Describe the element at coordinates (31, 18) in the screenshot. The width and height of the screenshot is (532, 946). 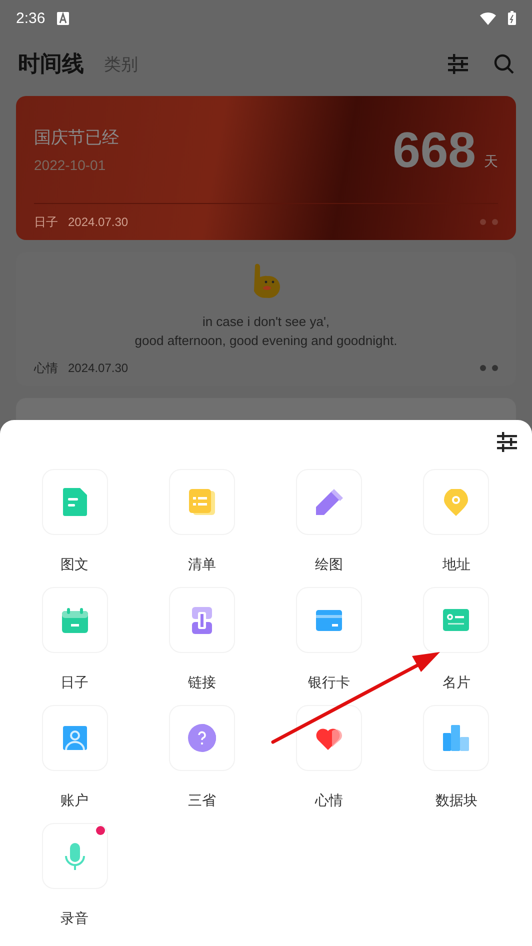
I see `status-time: 2:36` at that location.